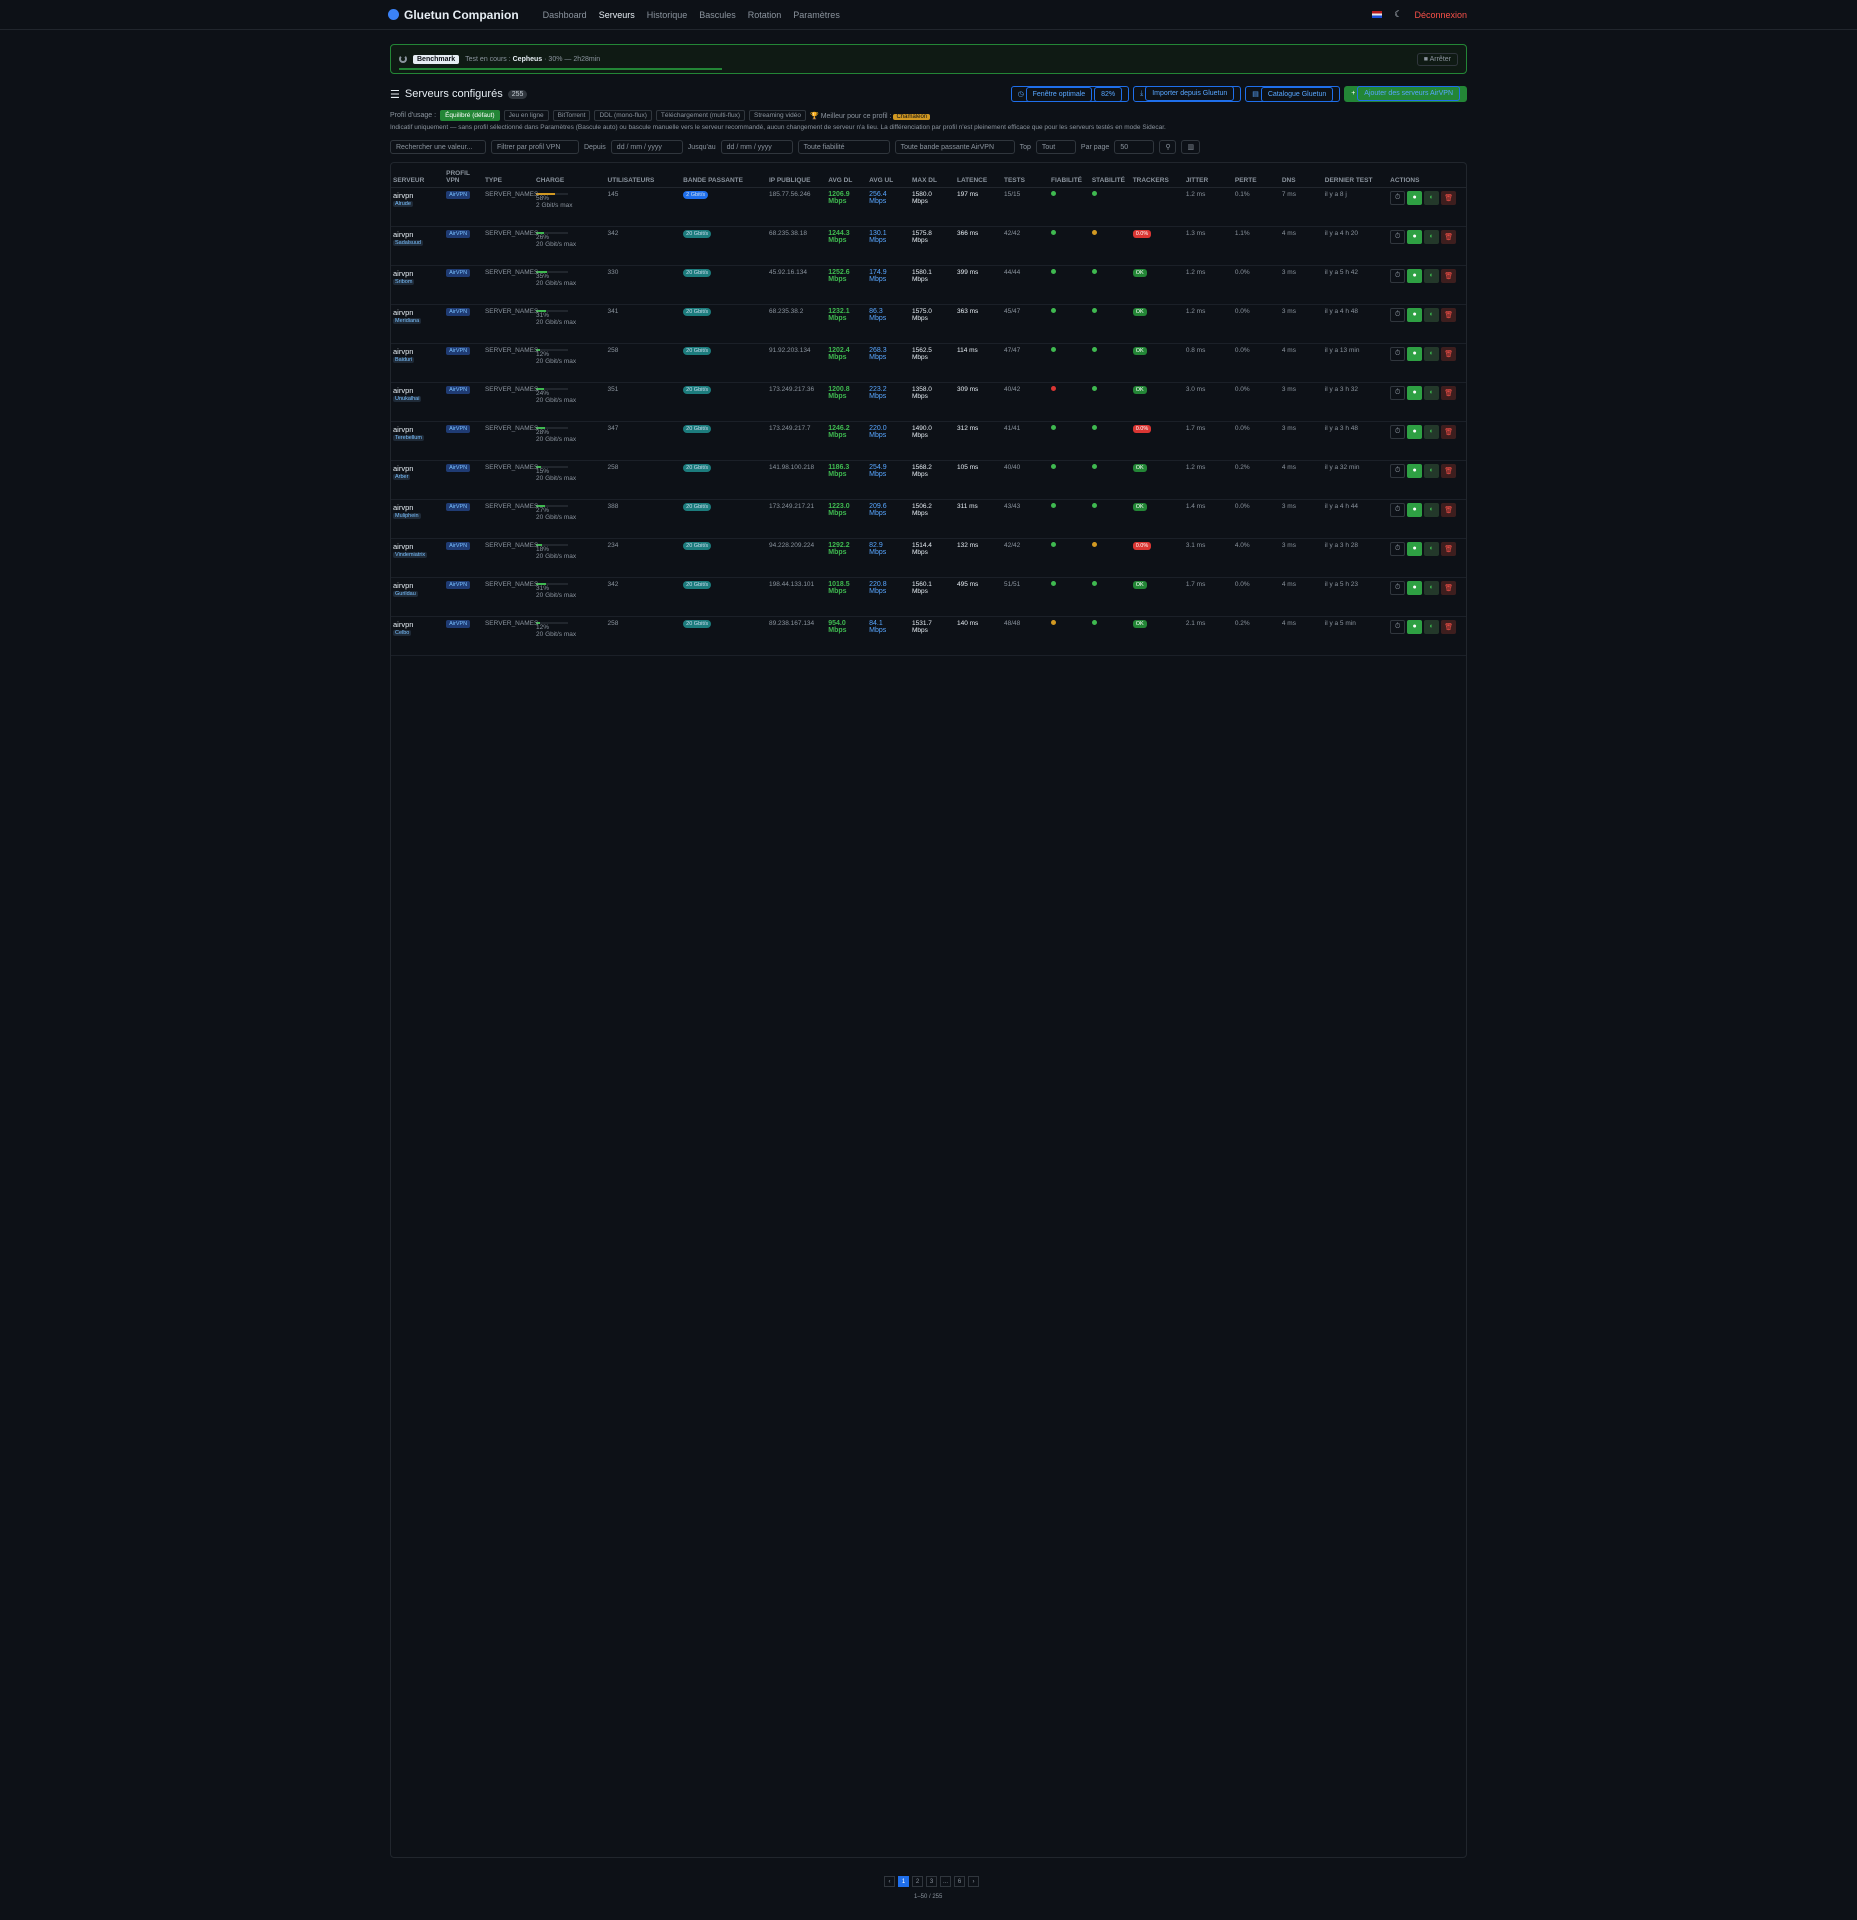 The width and height of the screenshot is (1857, 1920). What do you see at coordinates (535, 147) in the screenshot?
I see `vpn-profile-filter: Filtrer par profil VPN` at bounding box center [535, 147].